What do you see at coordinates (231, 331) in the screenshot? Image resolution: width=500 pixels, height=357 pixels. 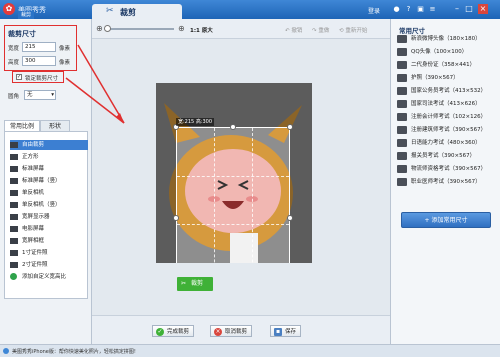 I see `cancel-crop-button: × 取消裁剪` at bounding box center [231, 331].